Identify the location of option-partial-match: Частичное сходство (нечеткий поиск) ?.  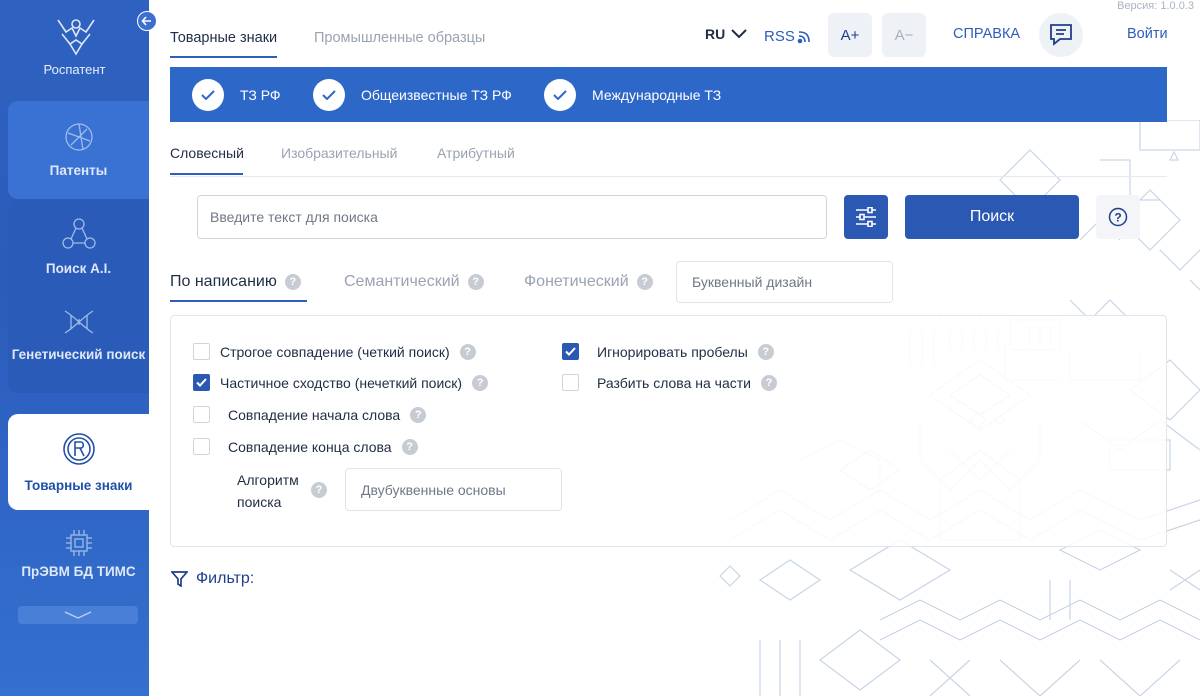
(341, 382).